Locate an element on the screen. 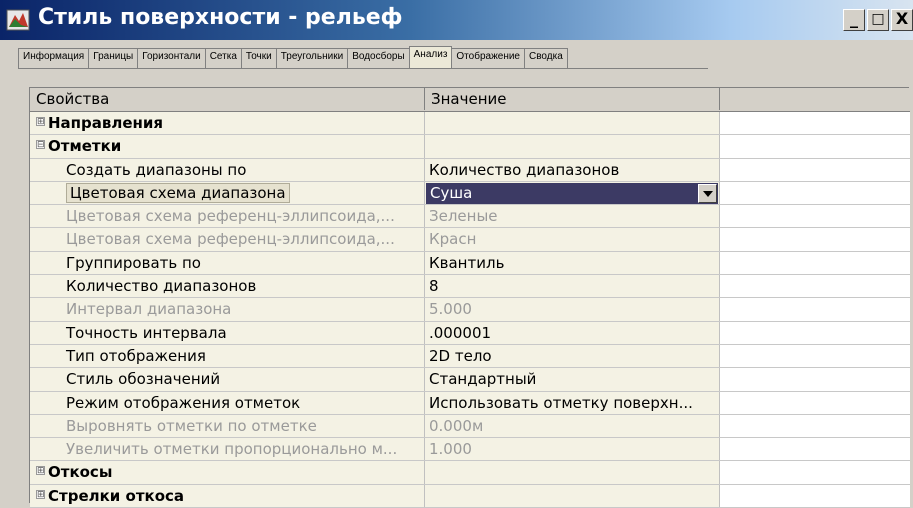  dropdown-value: Суша is located at coordinates (451, 192).